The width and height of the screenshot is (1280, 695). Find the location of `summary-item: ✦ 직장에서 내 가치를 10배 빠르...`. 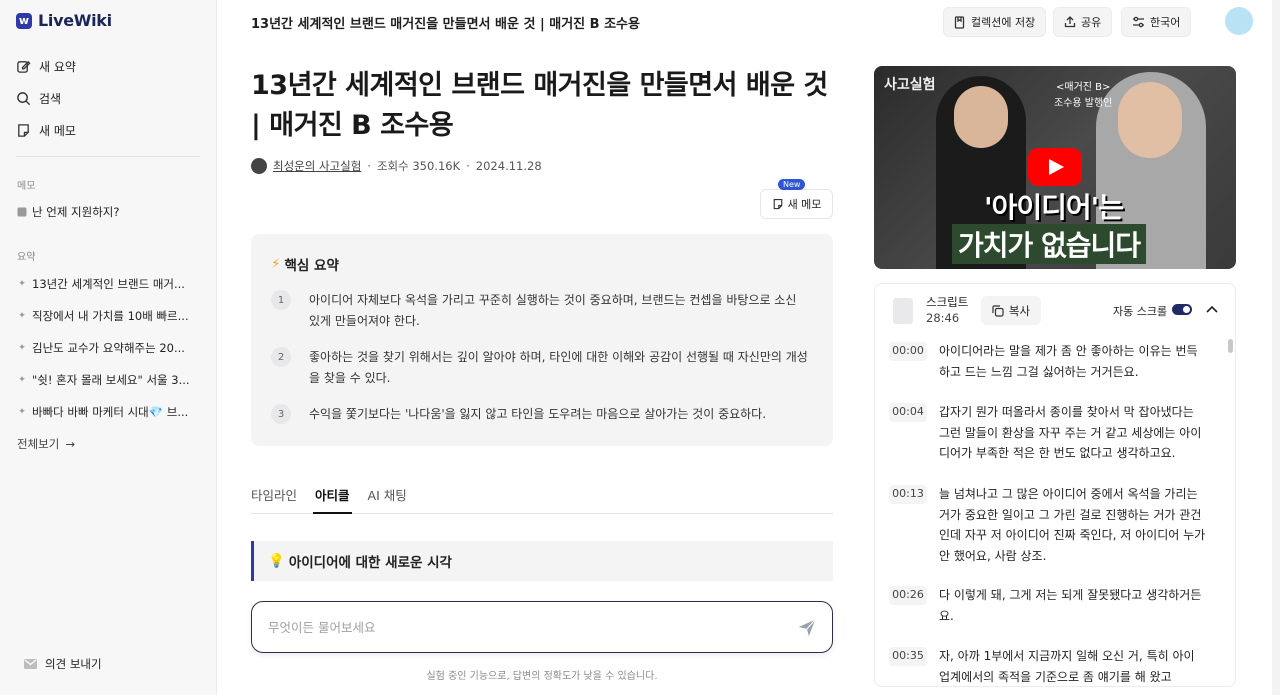

summary-item: ✦ 직장에서 내 가치를 10배 빠르... is located at coordinates (112, 316).